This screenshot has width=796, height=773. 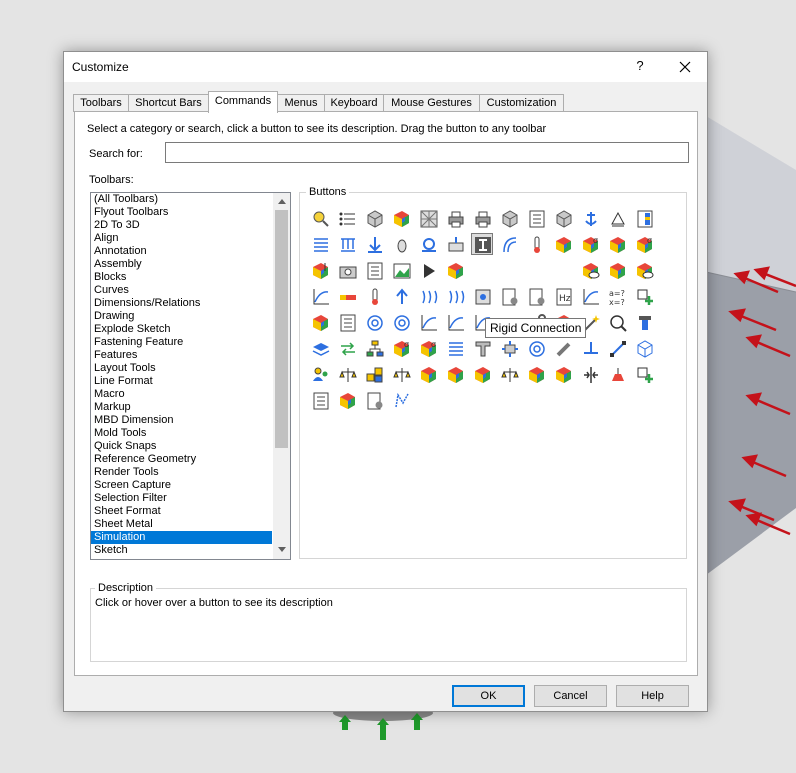 I want to click on tab-keyboard: Keyboard, so click(x=354, y=103).